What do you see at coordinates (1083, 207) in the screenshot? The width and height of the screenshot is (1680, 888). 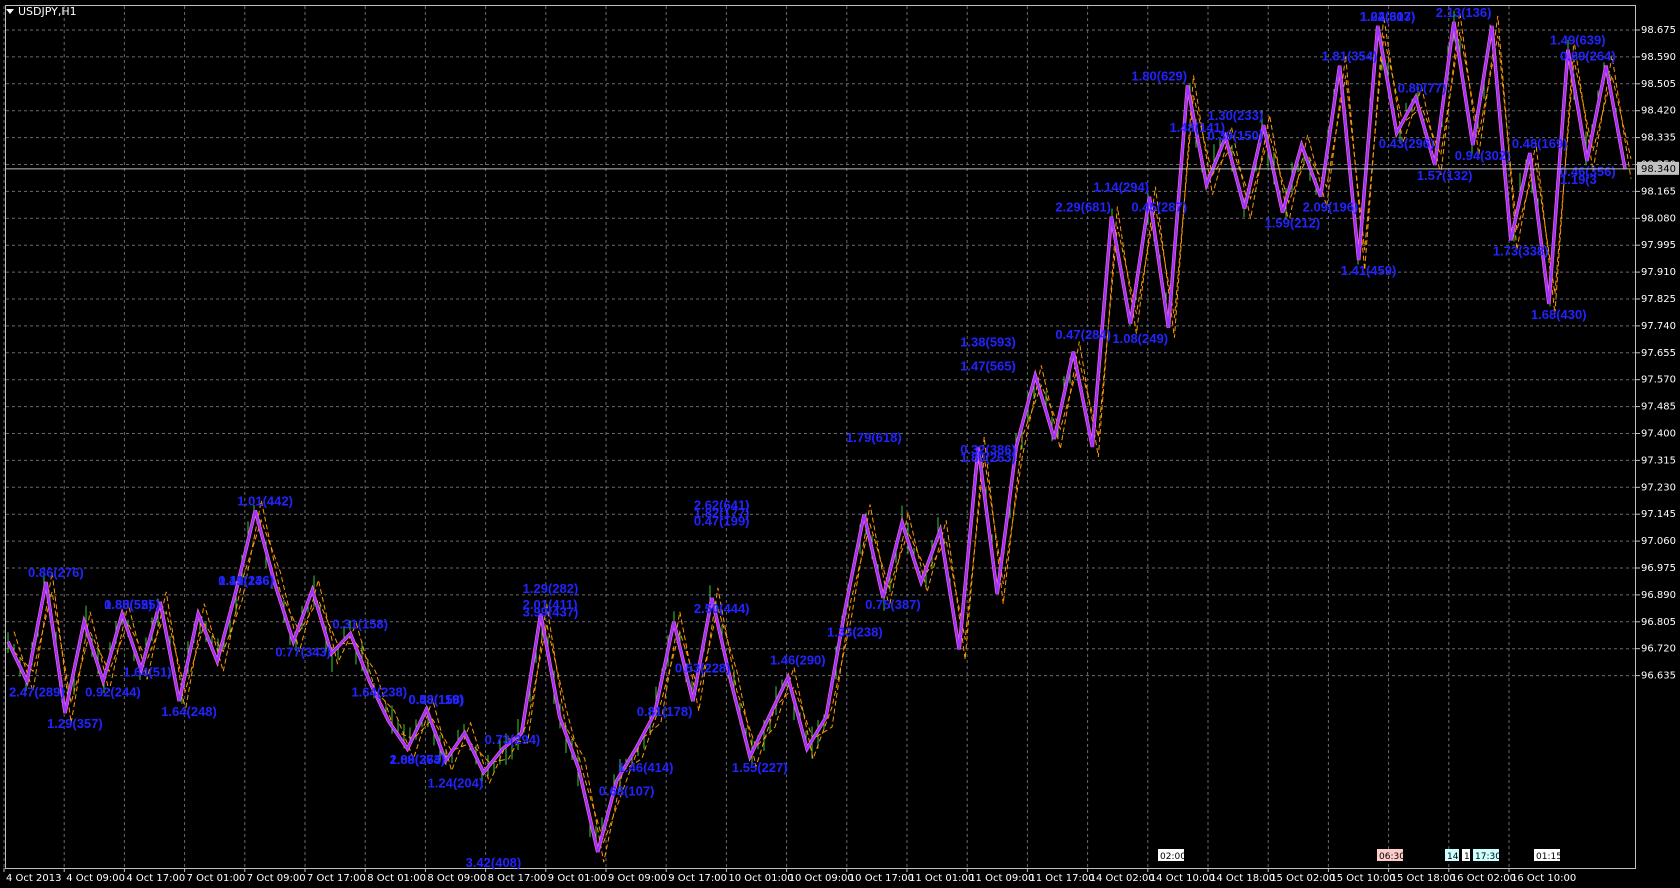 I see `wave-label: 2.29(681)` at bounding box center [1083, 207].